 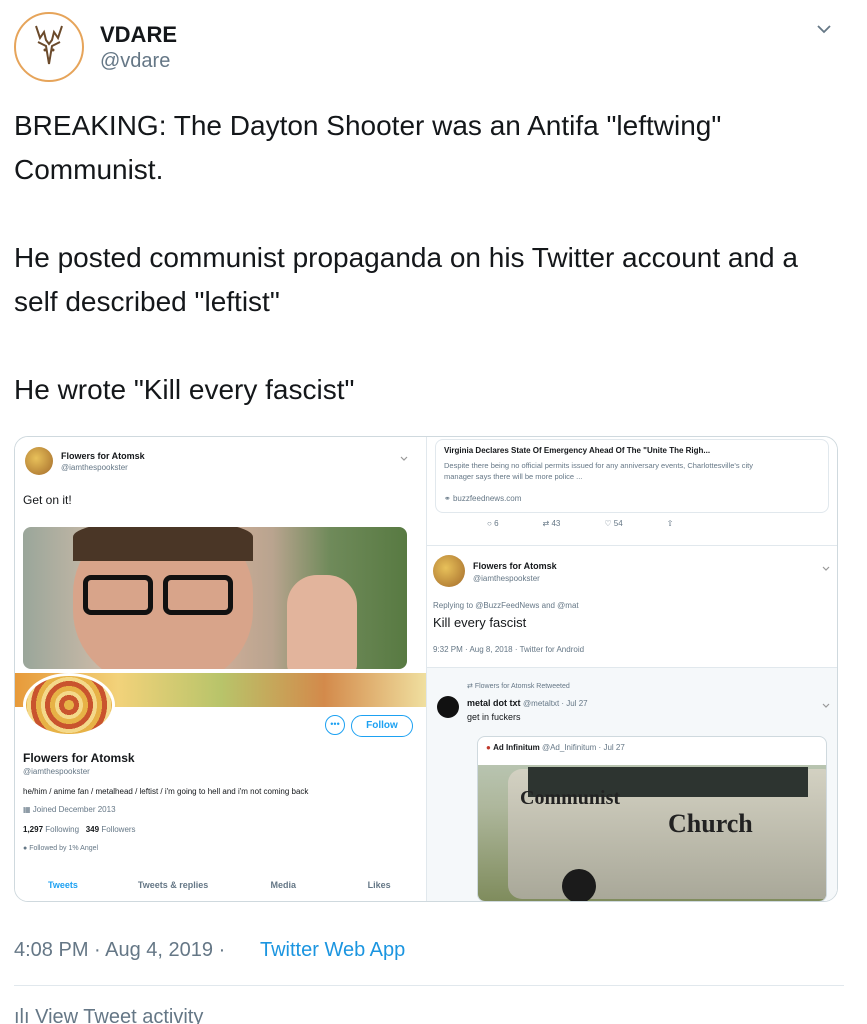 I want to click on selfie-photo, so click(x=215, y=598).